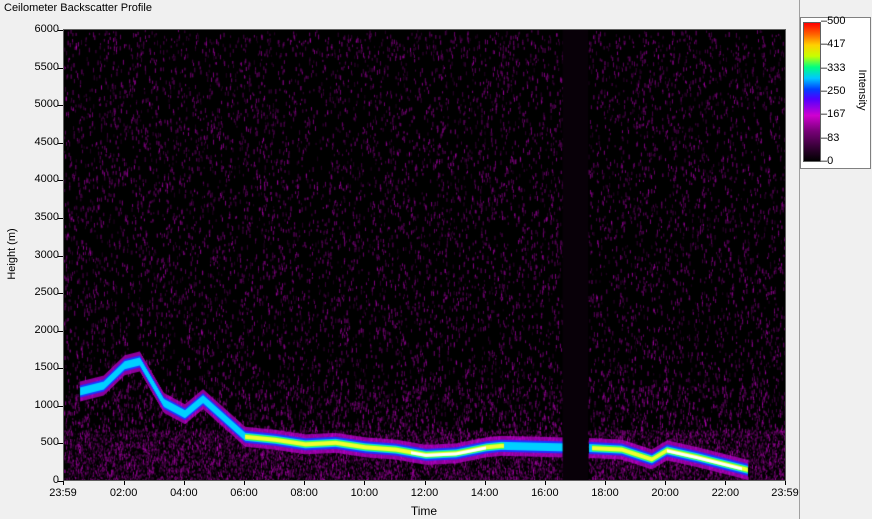  I want to click on y-tick-label: 500, so click(49, 442).